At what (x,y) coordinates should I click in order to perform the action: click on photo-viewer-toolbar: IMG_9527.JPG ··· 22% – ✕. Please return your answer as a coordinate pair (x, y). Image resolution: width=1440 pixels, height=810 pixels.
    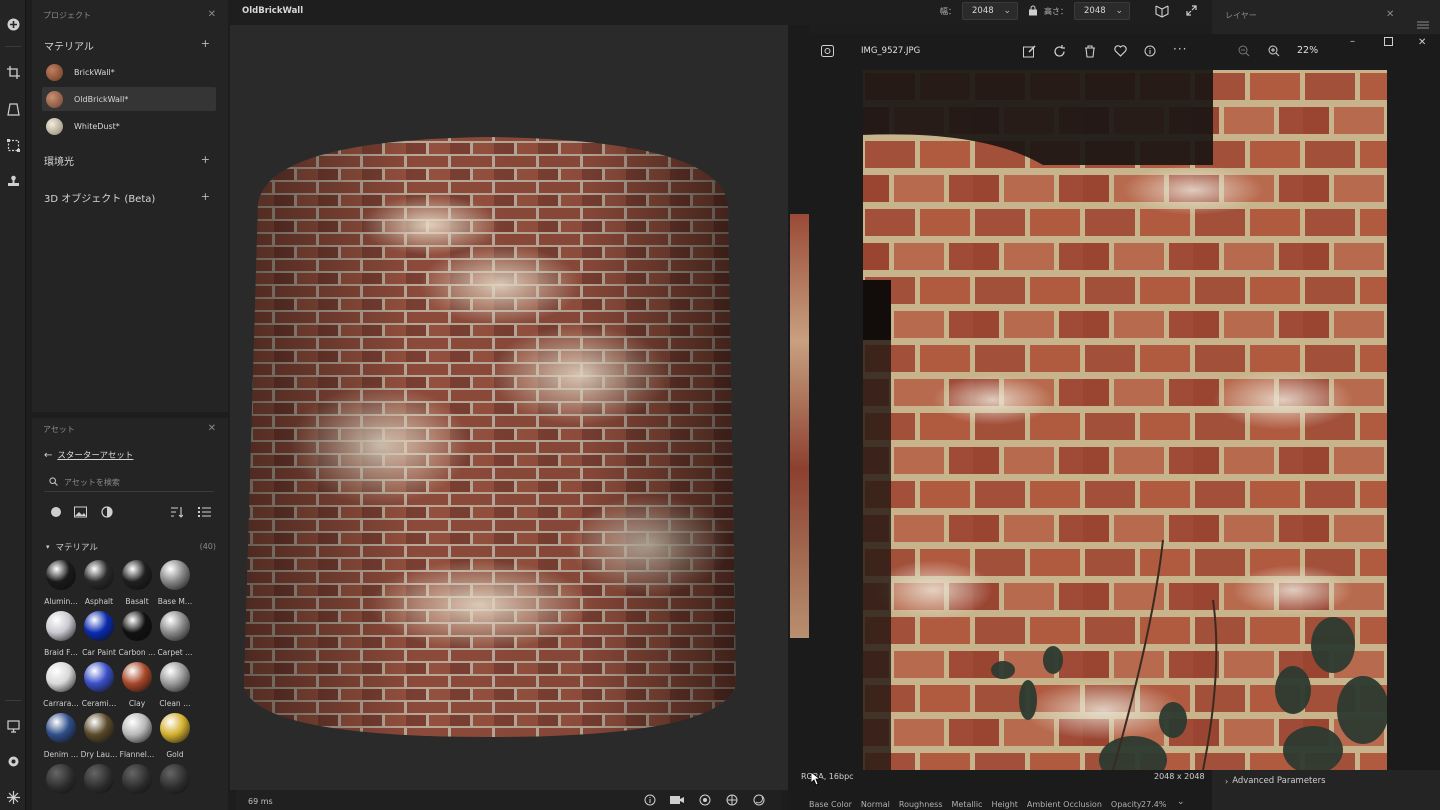
    Looking at the image, I should click on (1125, 52).